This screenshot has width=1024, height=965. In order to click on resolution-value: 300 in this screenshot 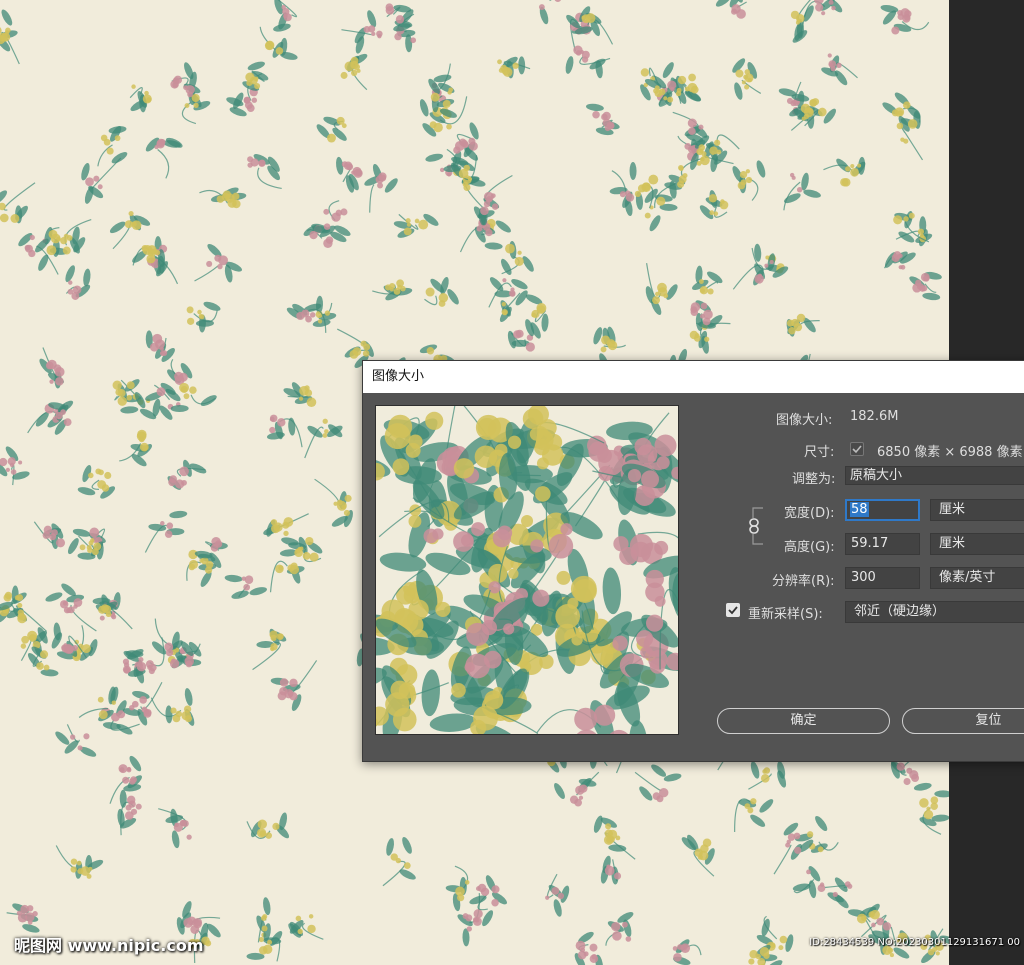, I will do `click(863, 577)`.